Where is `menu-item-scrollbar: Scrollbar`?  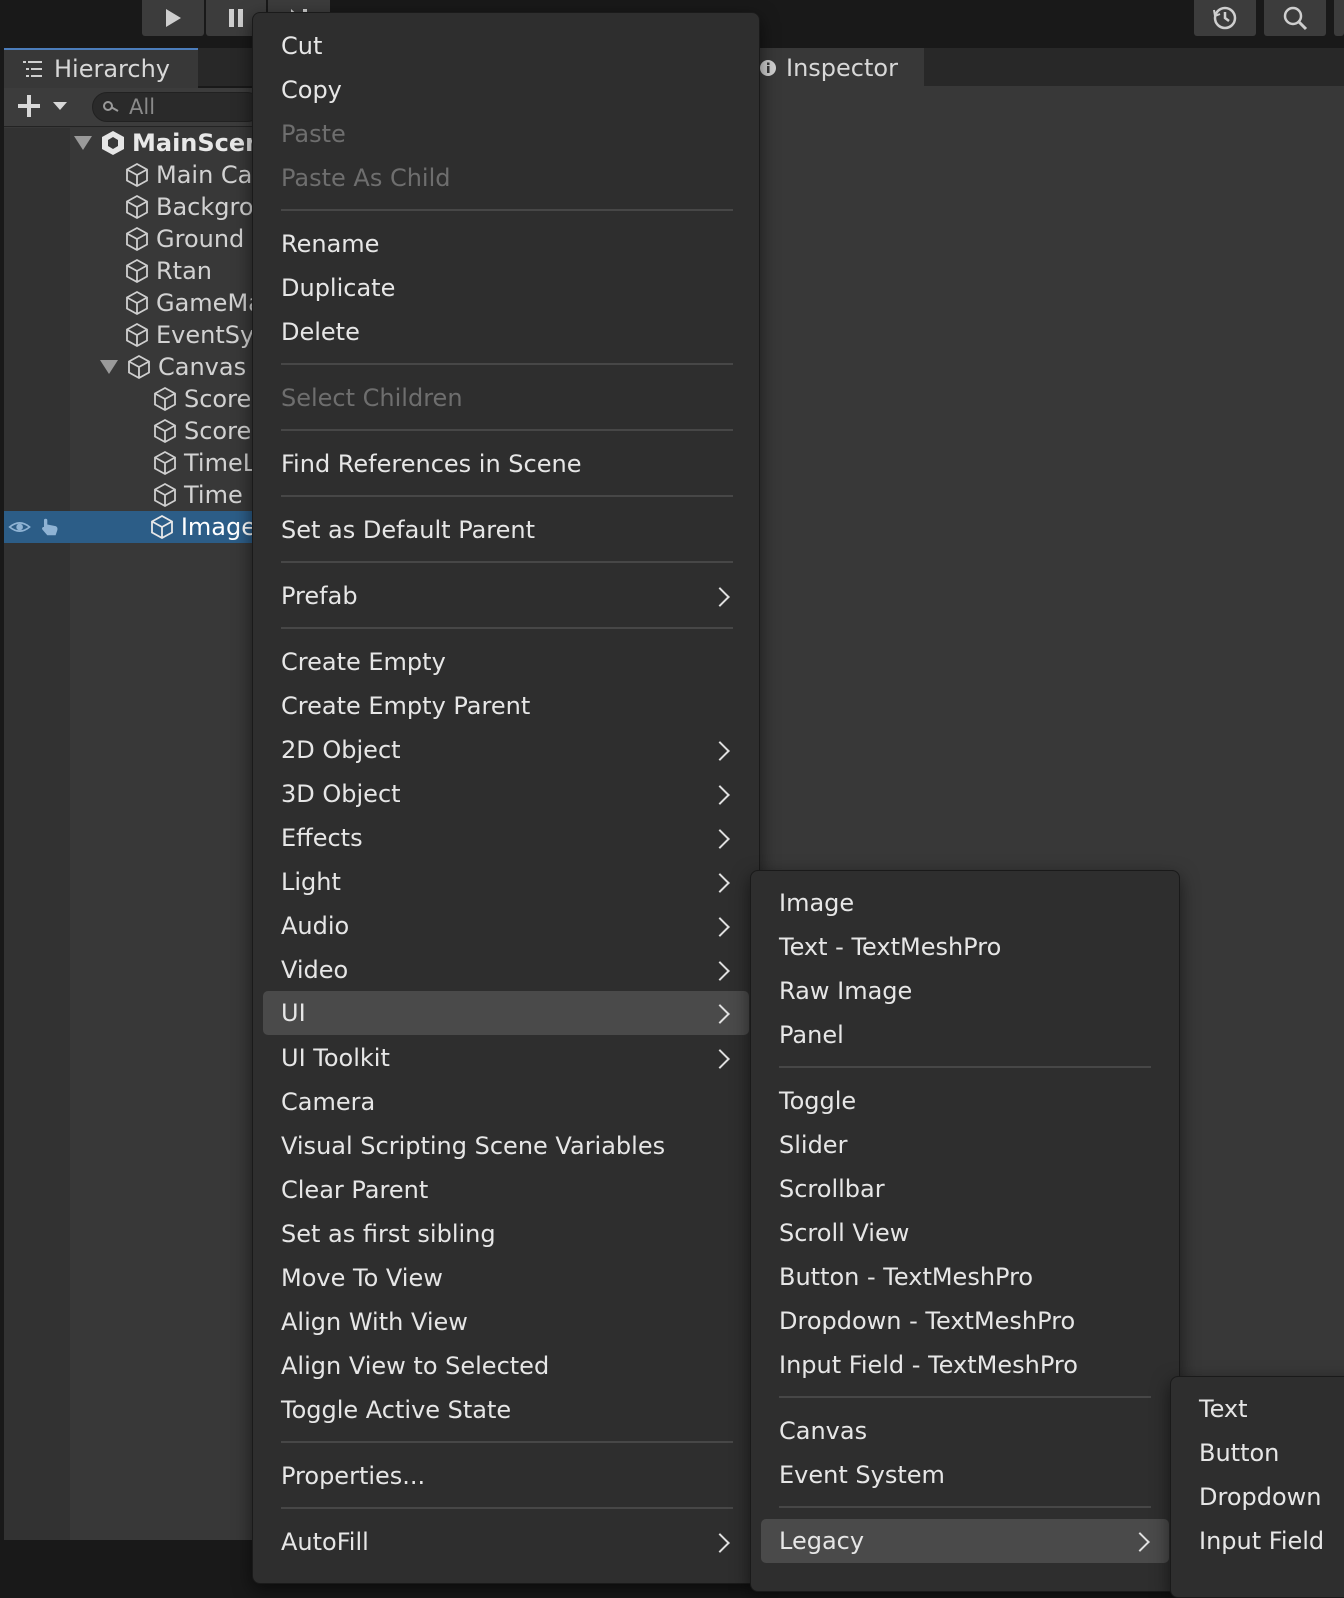 menu-item-scrollbar: Scrollbar is located at coordinates (965, 1189).